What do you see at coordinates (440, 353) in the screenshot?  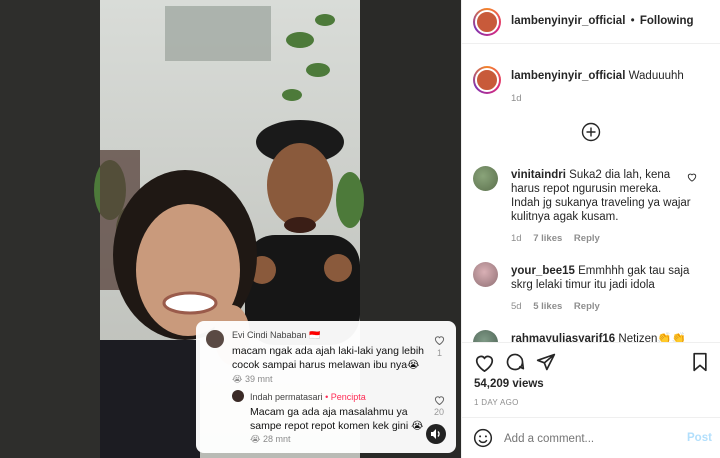 I see `tt-comment1-likes: 1` at bounding box center [440, 353].